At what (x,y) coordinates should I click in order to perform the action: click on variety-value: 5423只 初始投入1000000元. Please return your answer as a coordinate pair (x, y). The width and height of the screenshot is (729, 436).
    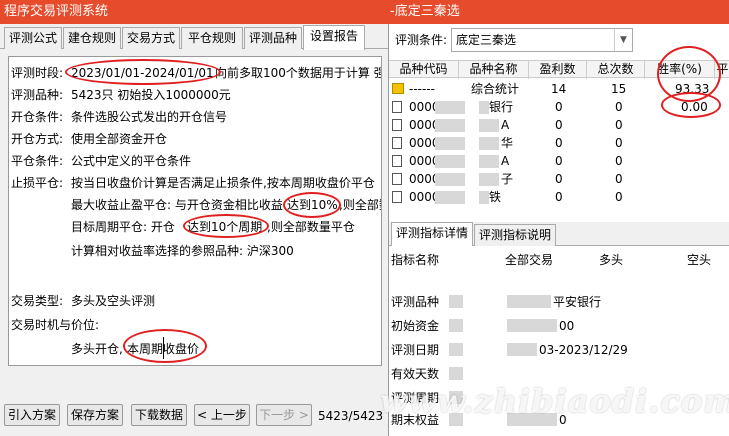
    Looking at the image, I should click on (151, 95).